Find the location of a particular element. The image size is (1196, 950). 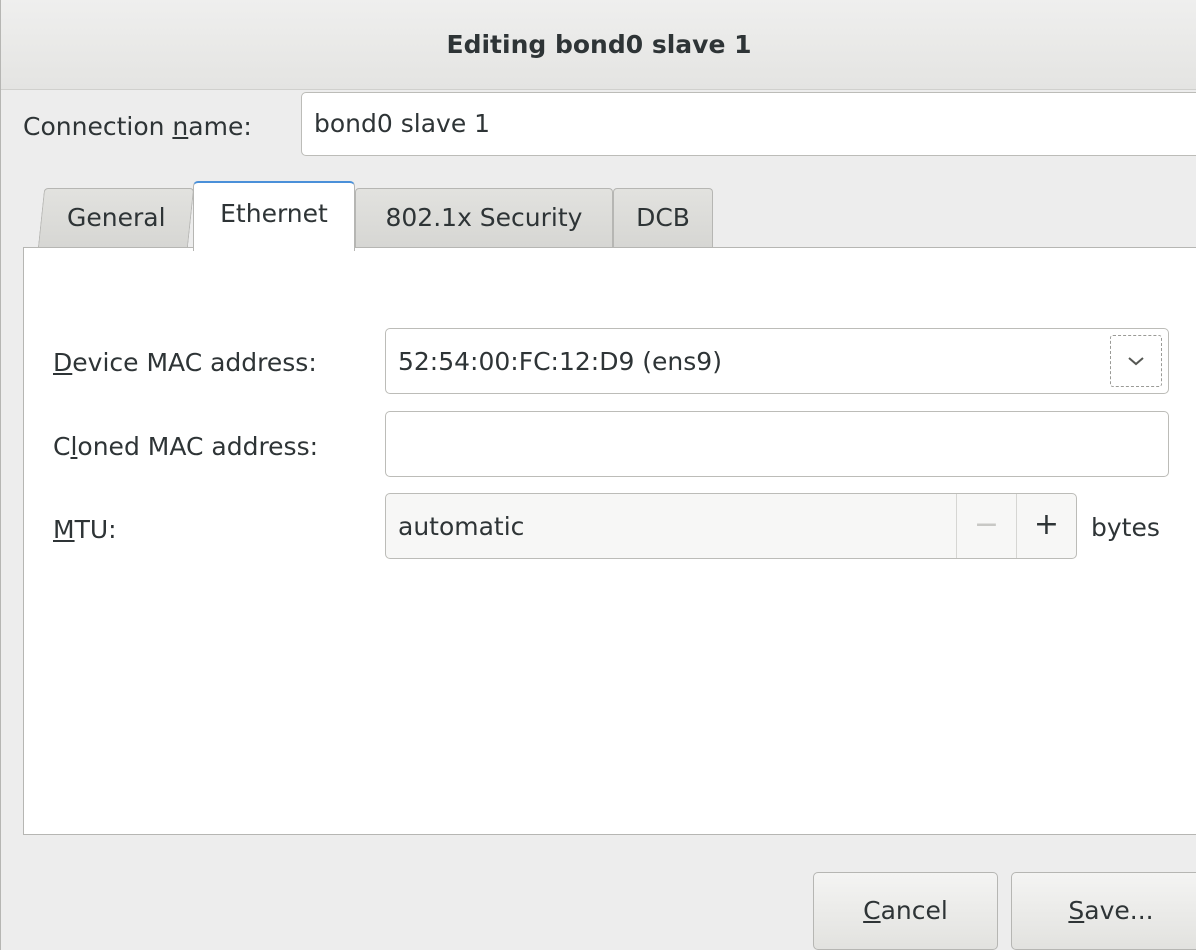

cloned-mac-label: Cloned MAC address: is located at coordinates (186, 446).